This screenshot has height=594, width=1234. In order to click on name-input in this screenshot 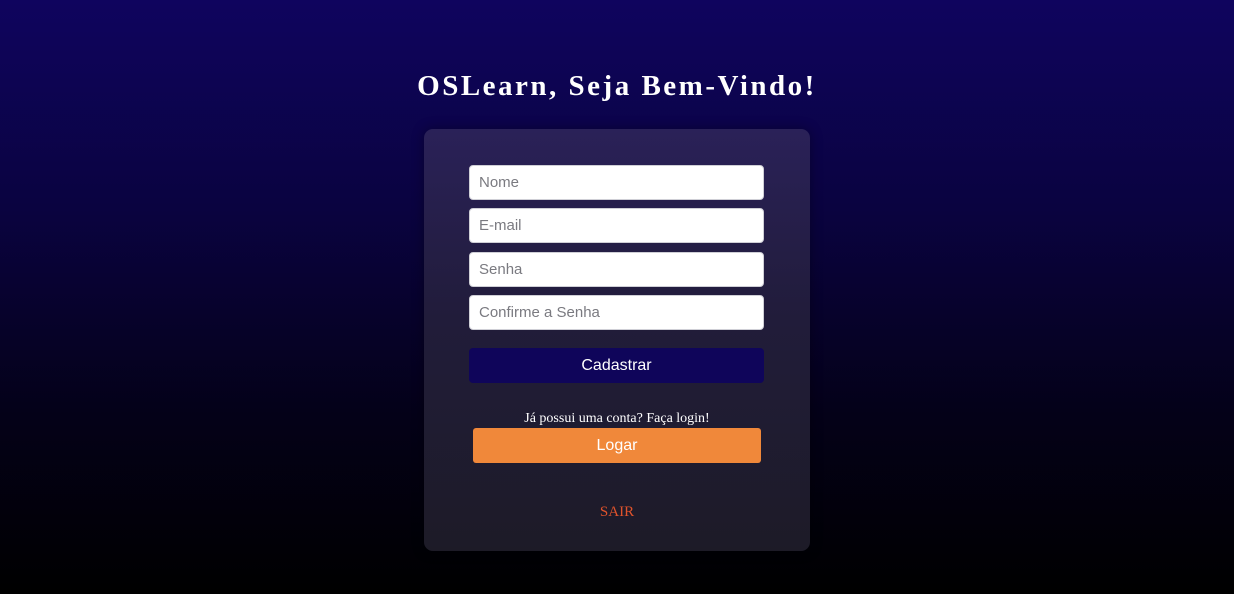, I will do `click(616, 182)`.